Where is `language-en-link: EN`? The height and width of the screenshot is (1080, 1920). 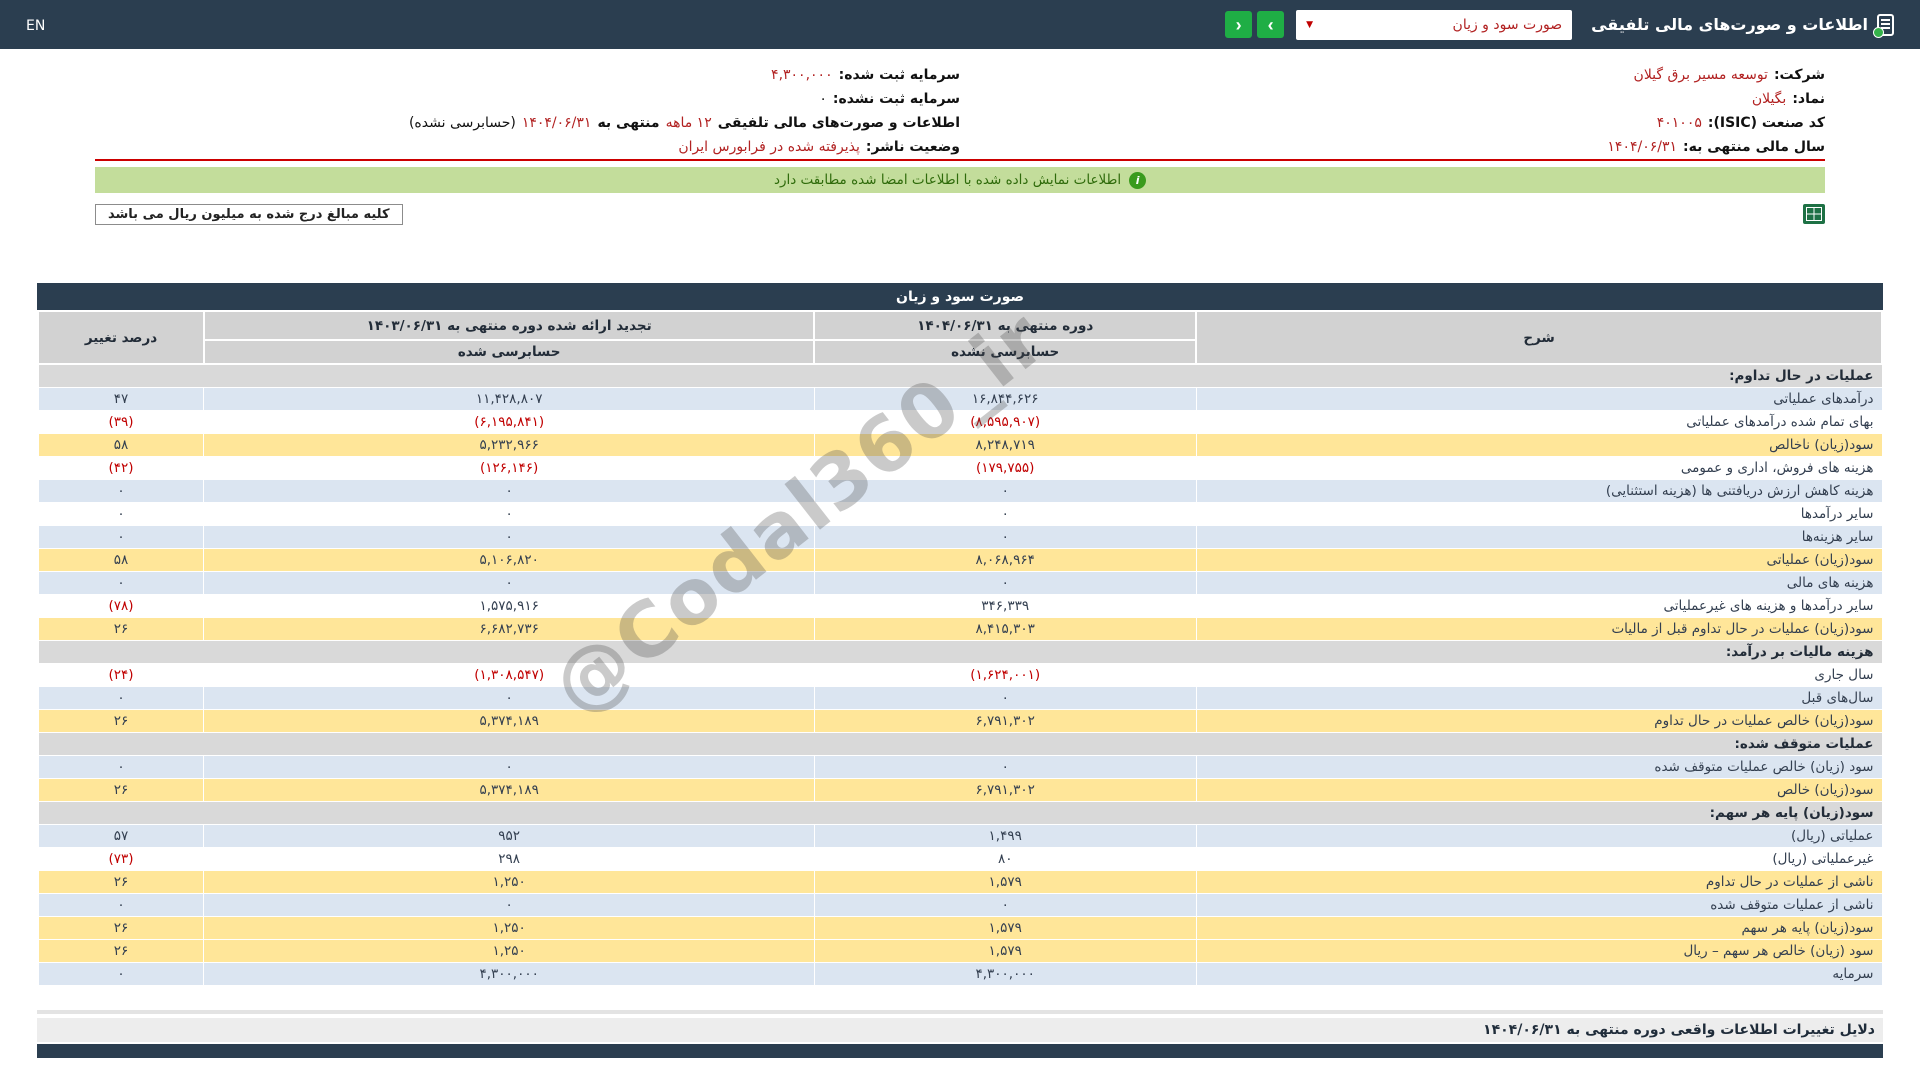
language-en-link: EN is located at coordinates (35, 26).